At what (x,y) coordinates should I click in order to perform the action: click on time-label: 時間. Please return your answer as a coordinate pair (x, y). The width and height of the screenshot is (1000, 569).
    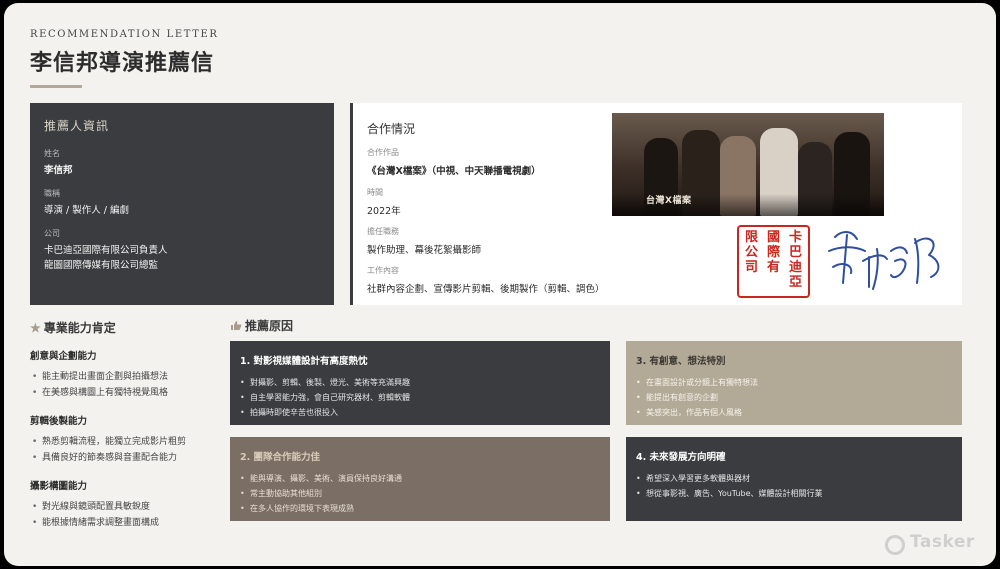
    Looking at the image, I should click on (375, 192).